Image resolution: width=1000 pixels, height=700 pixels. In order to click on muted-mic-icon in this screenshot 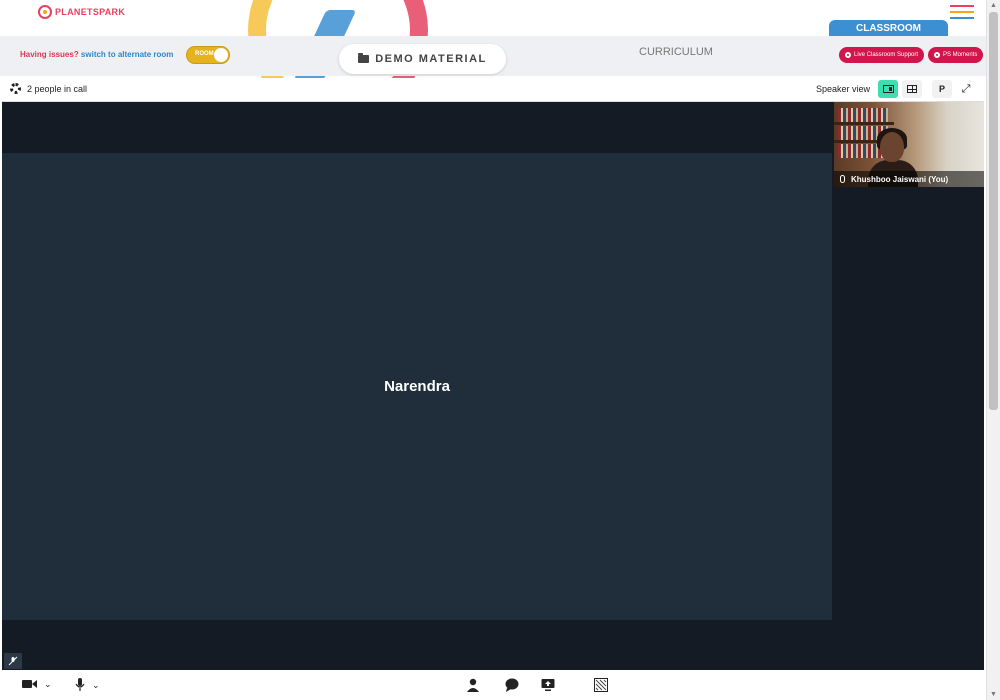, I will do `click(13, 661)`.